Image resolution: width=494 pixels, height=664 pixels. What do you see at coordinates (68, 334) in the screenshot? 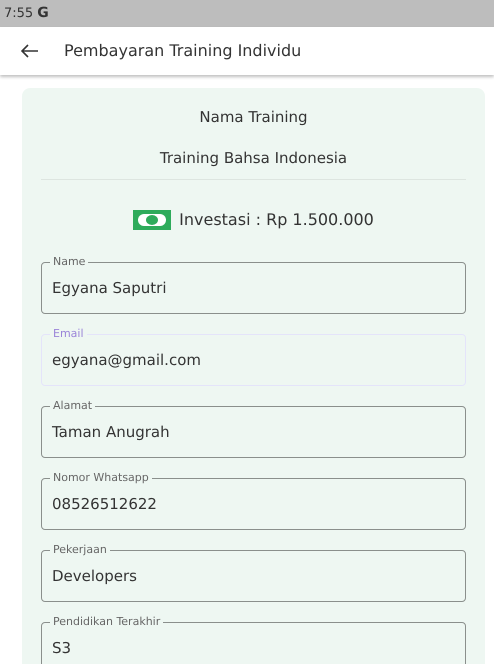
I see `field-label: Email` at bounding box center [68, 334].